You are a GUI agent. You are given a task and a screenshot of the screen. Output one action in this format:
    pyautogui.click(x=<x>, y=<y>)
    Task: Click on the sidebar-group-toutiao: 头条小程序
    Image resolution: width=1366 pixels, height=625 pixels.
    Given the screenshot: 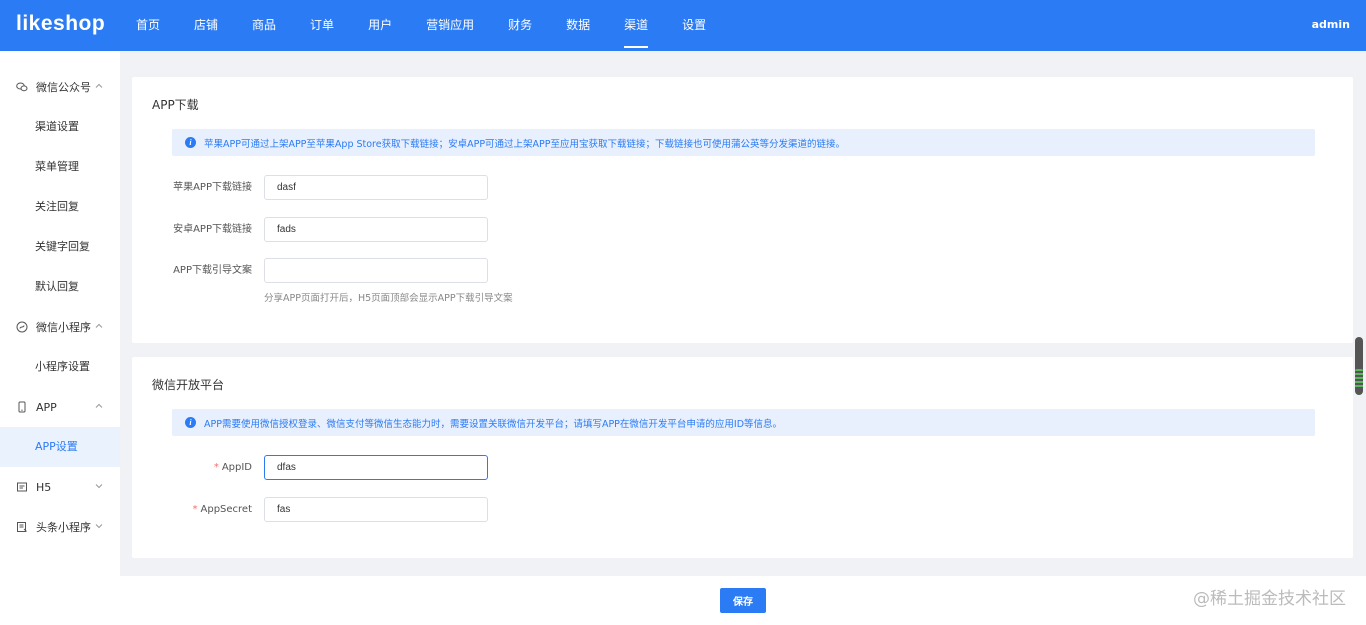 What is the action you would take?
    pyautogui.click(x=60, y=527)
    